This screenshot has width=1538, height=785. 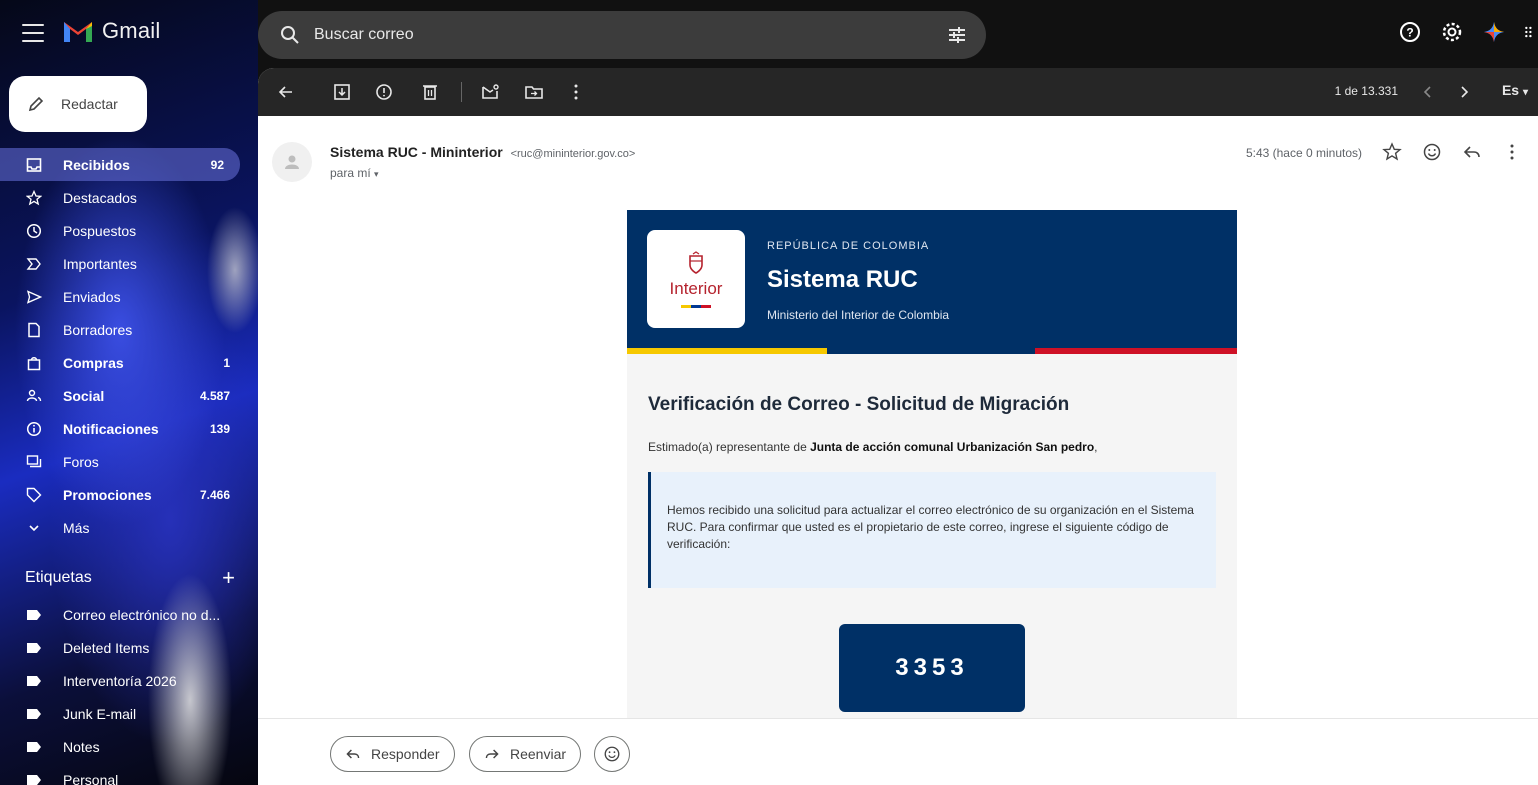 I want to click on sidebar-item-importantes: Importantes, so click(x=123, y=263).